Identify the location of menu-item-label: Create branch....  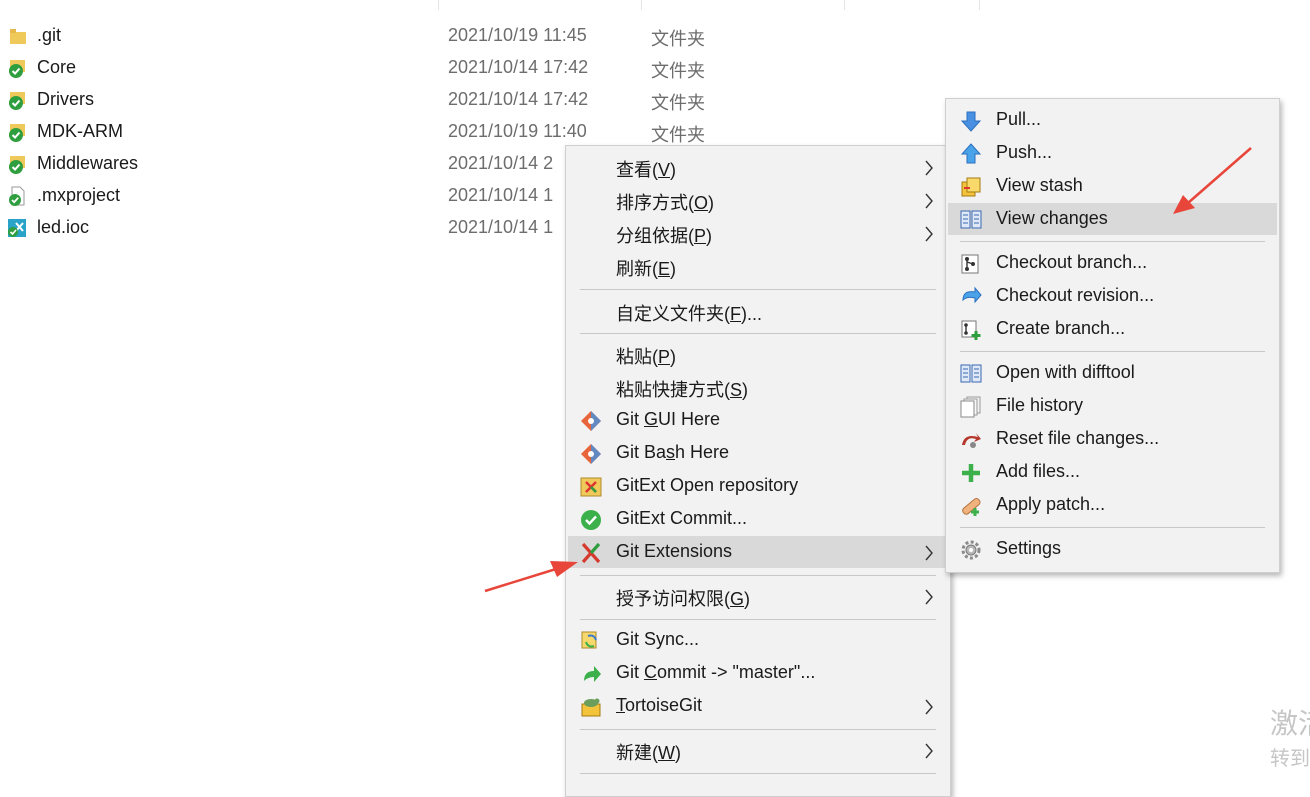
(1061, 328).